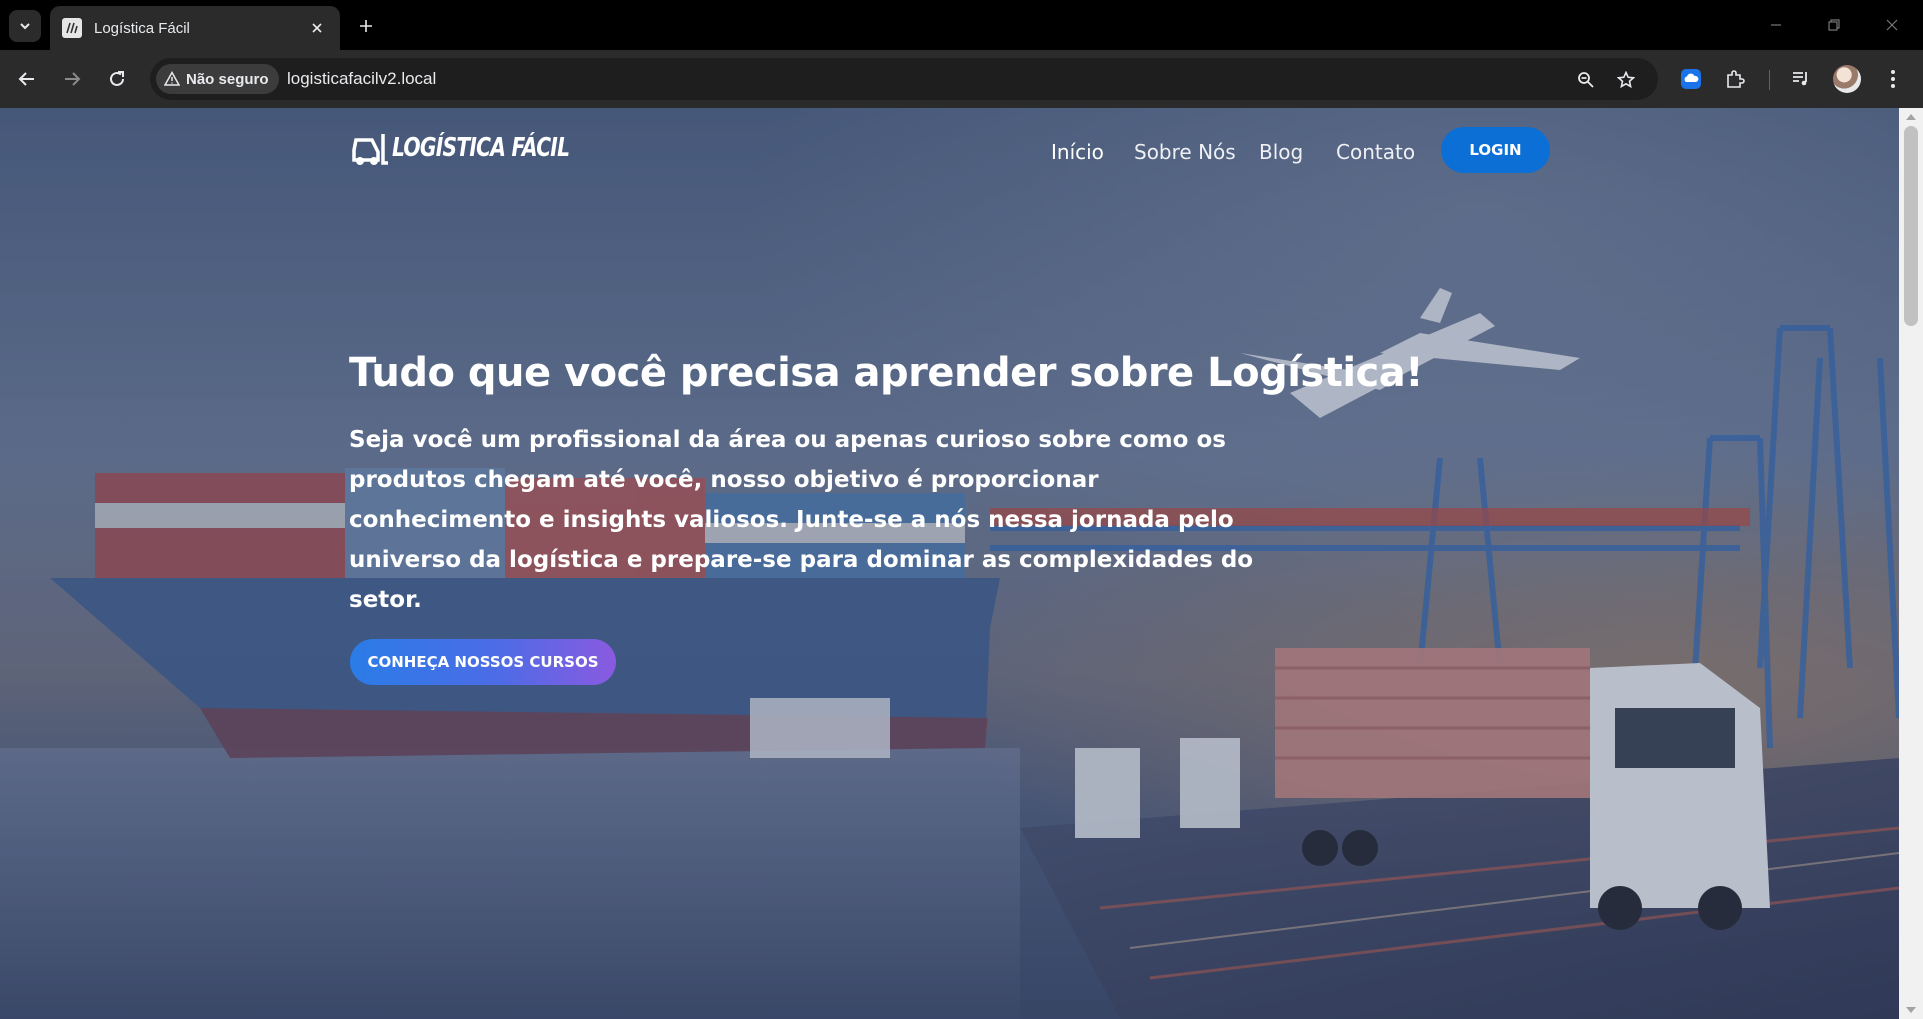 Image resolution: width=1923 pixels, height=1019 pixels. Describe the element at coordinates (1769, 80) in the screenshot. I see `toolbar-divider` at that location.